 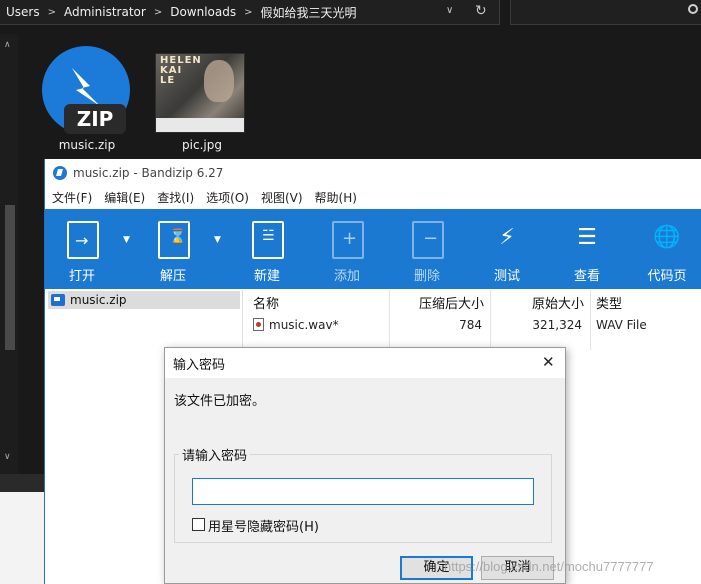 What do you see at coordinates (10, 277) in the screenshot?
I see `scrollbar-thumb` at bounding box center [10, 277].